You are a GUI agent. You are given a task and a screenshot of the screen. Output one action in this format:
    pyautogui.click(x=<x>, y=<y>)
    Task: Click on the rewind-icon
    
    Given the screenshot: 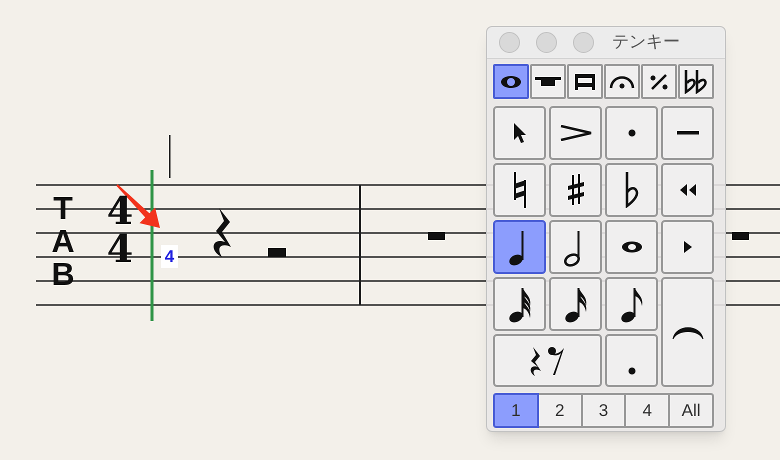 What is the action you would take?
    pyautogui.click(x=687, y=190)
    